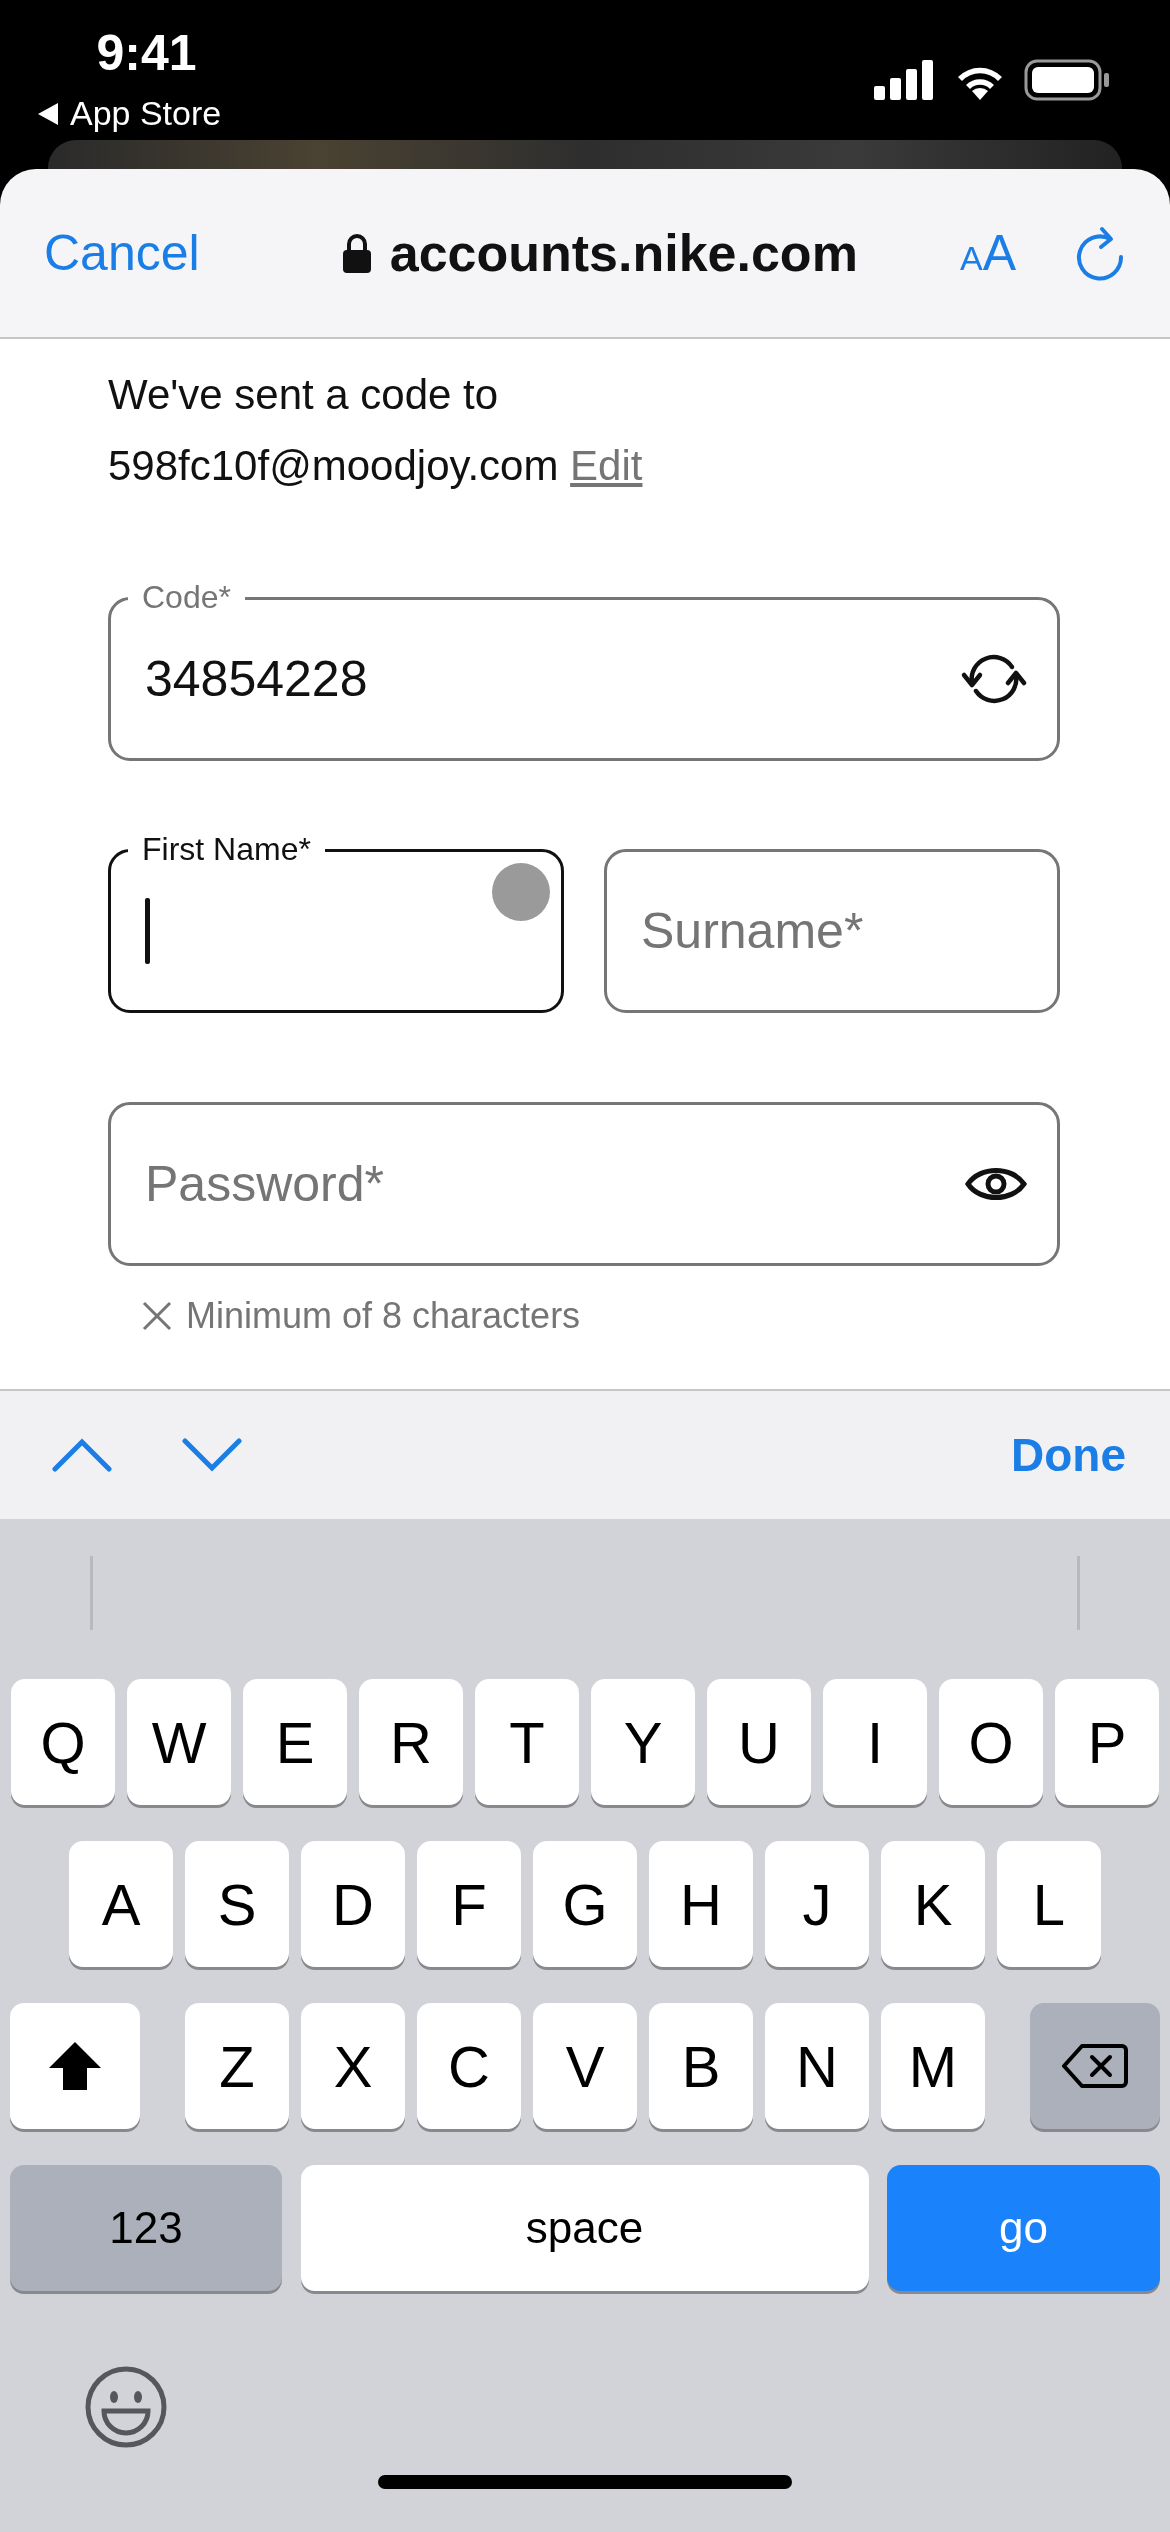 This screenshot has width=1170, height=2532. I want to click on chevron-up-icon, so click(82, 1455).